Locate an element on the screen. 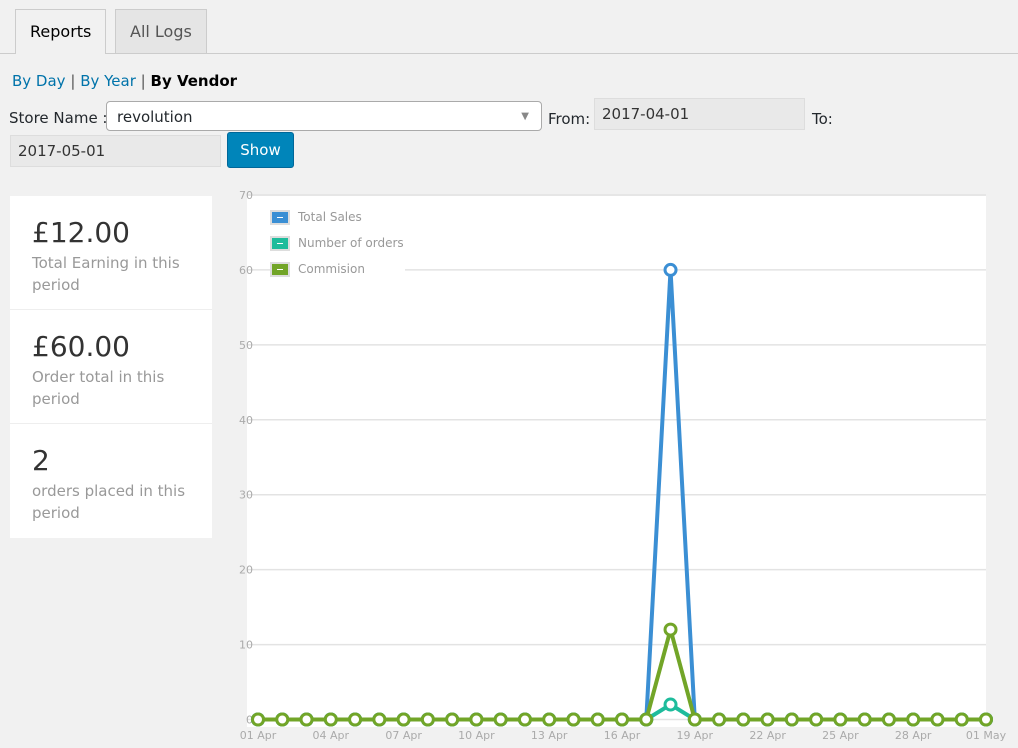  legend-label: Number of orders is located at coordinates (351, 243).